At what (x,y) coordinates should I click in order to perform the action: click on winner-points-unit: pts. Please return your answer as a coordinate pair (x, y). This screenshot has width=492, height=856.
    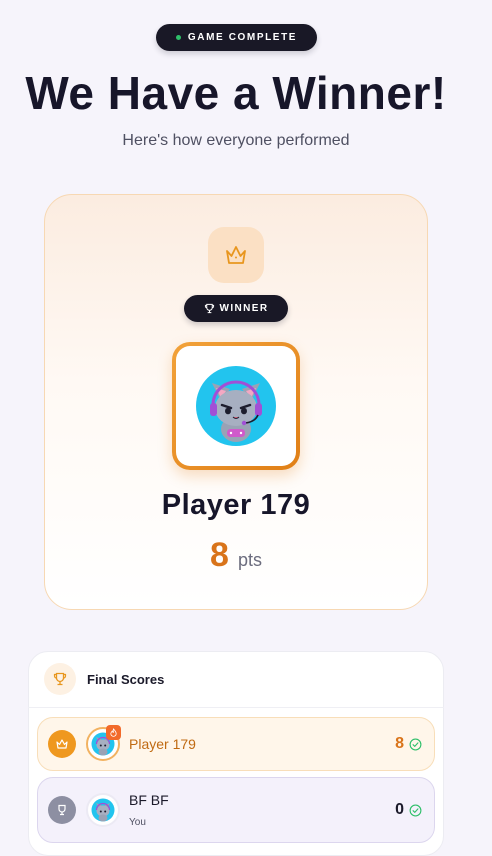
    Looking at the image, I should click on (249, 560).